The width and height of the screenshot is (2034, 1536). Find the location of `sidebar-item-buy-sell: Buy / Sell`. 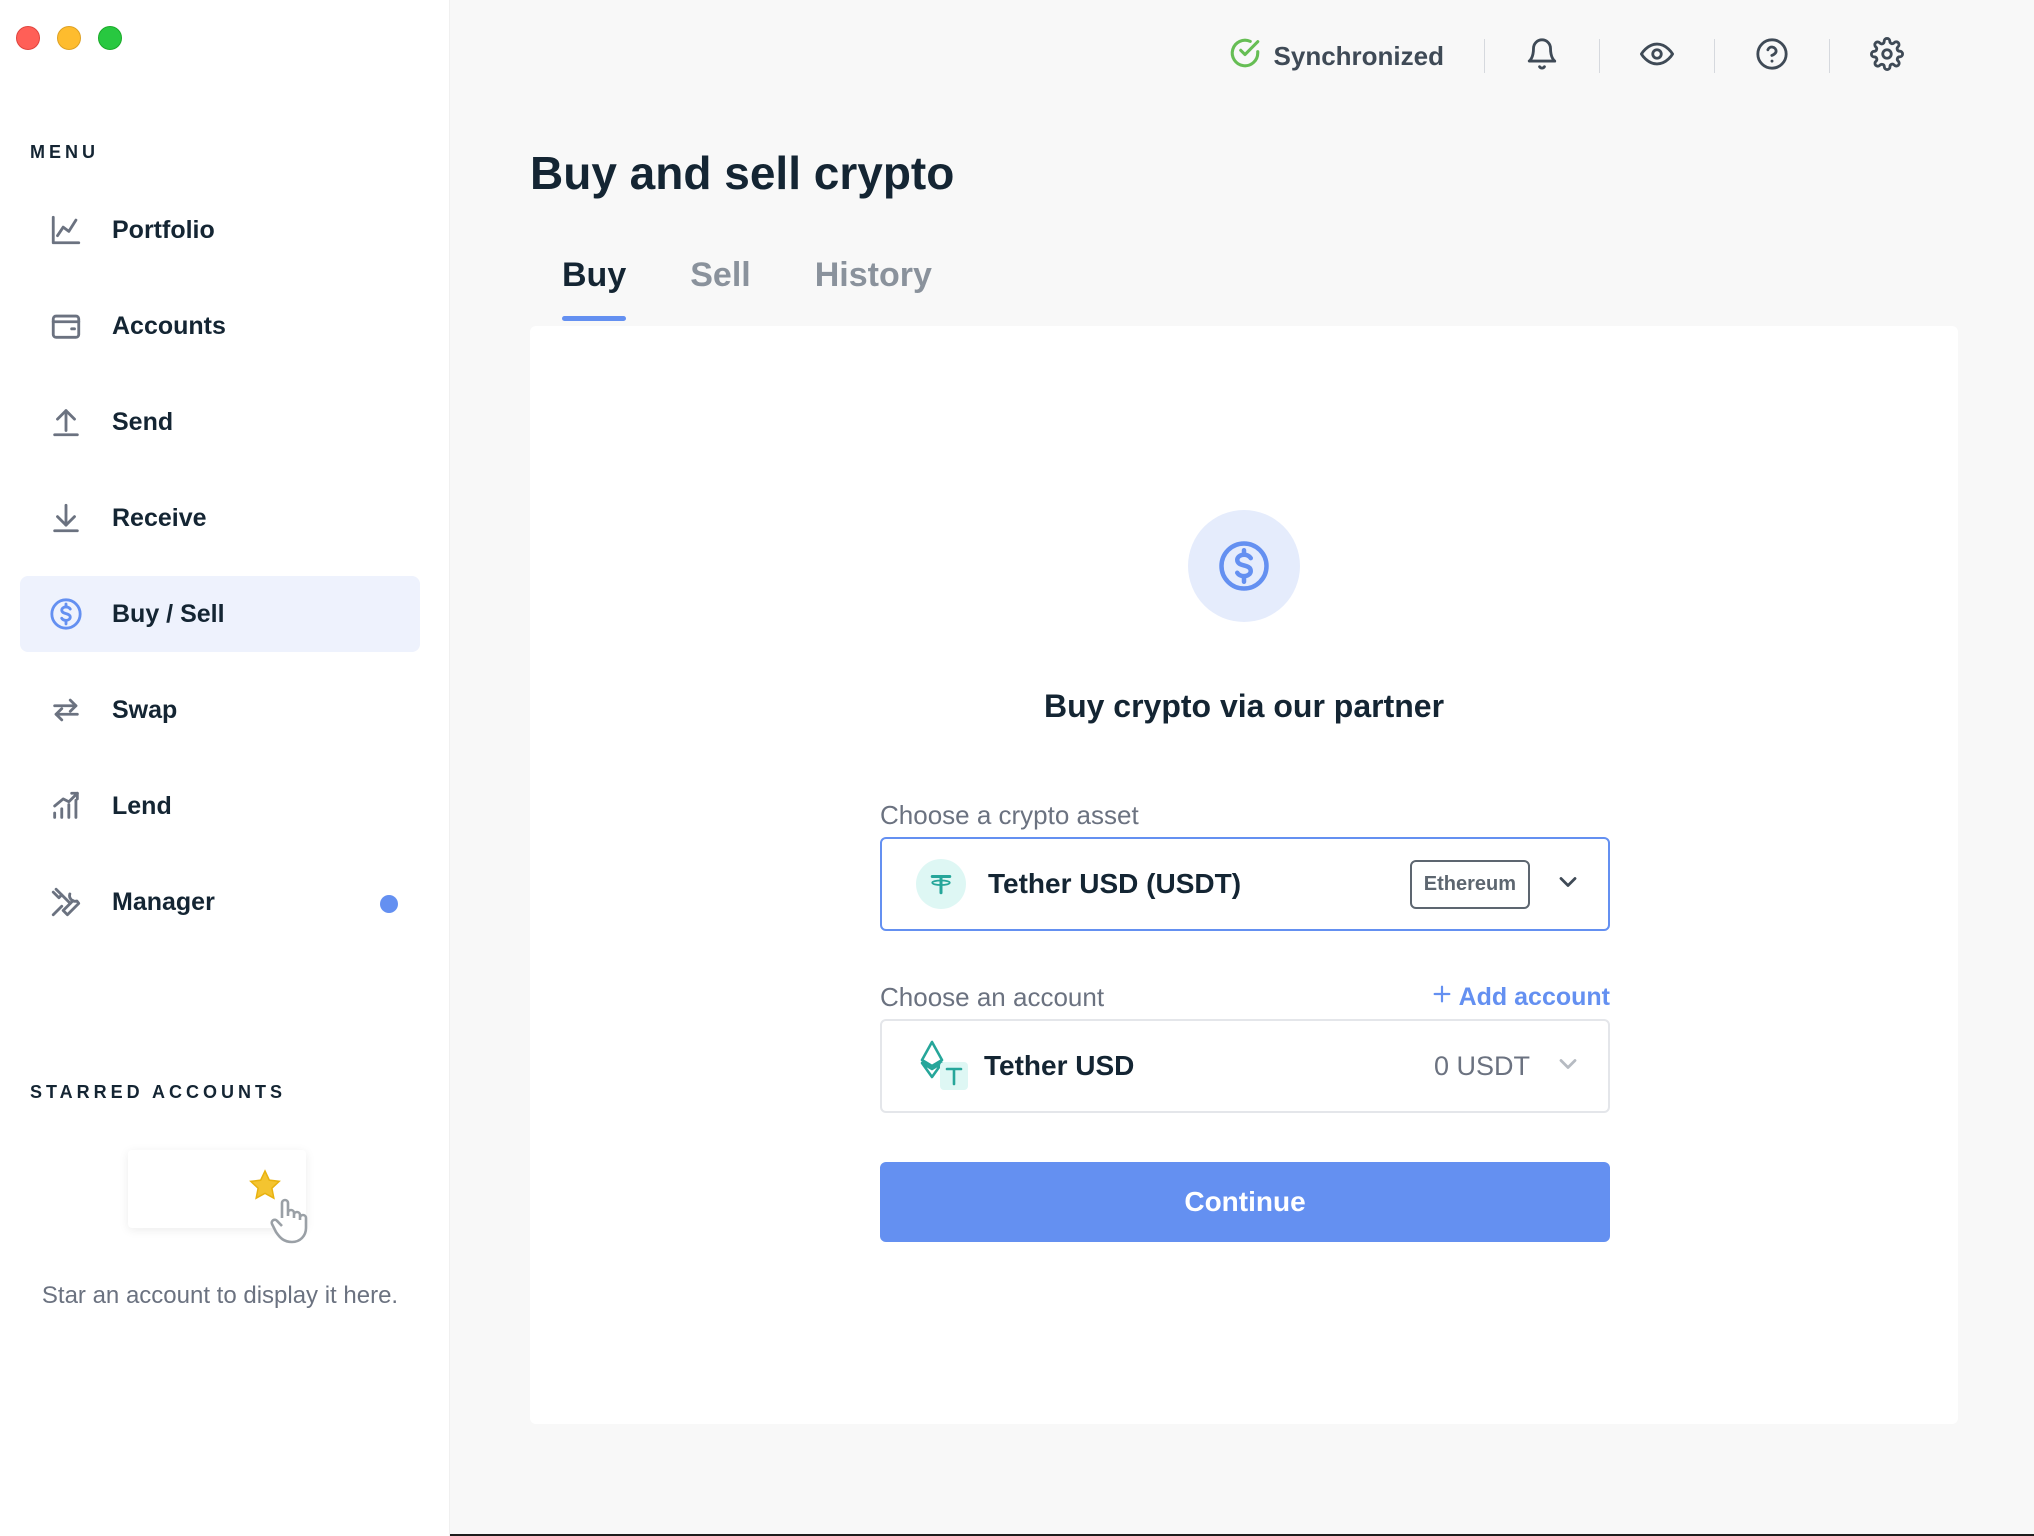

sidebar-item-buy-sell: Buy / Sell is located at coordinates (220, 614).